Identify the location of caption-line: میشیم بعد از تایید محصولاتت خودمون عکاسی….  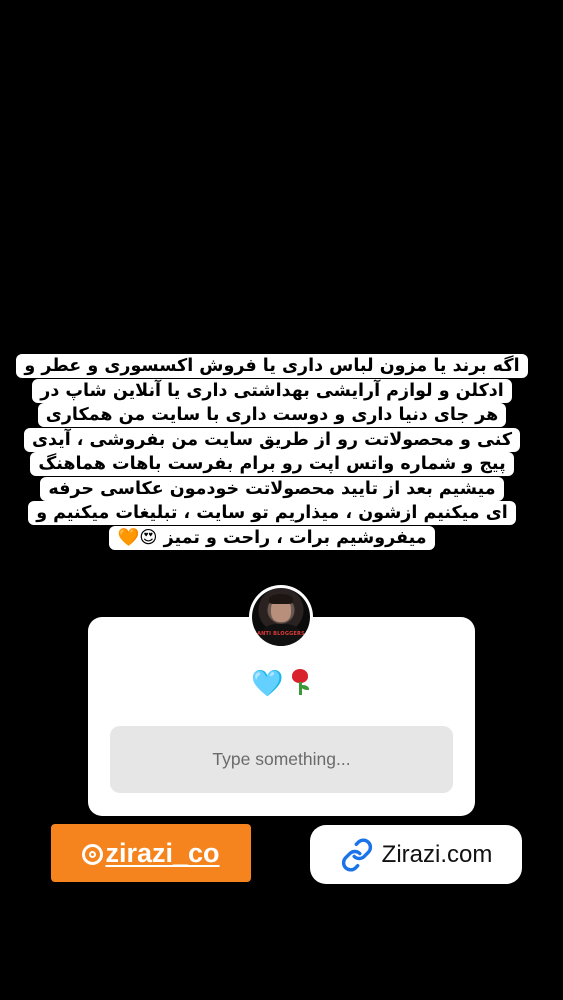
(272, 488).